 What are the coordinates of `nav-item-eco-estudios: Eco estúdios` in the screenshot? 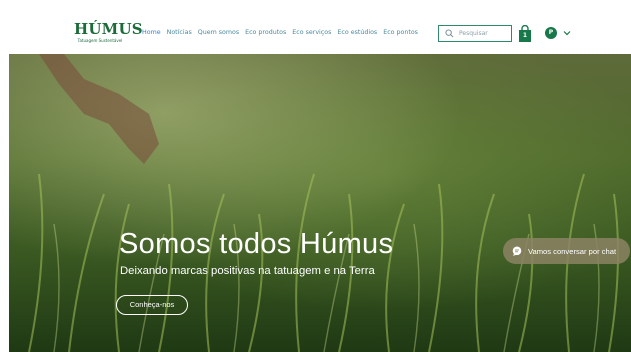 It's located at (357, 32).